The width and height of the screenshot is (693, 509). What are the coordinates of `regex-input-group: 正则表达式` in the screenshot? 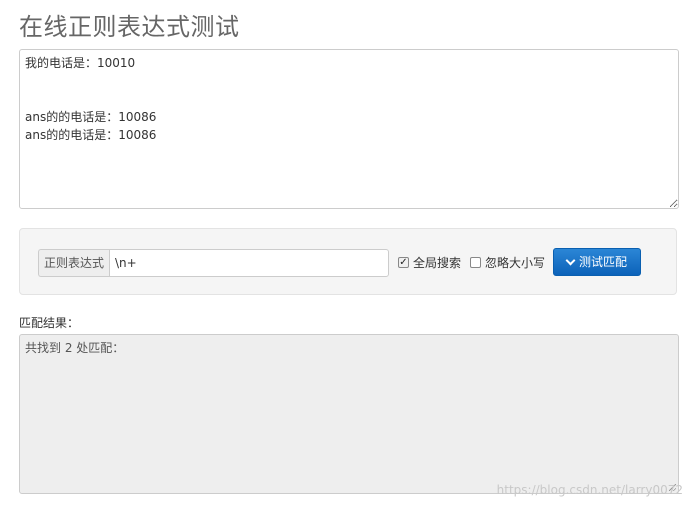 It's located at (214, 263).